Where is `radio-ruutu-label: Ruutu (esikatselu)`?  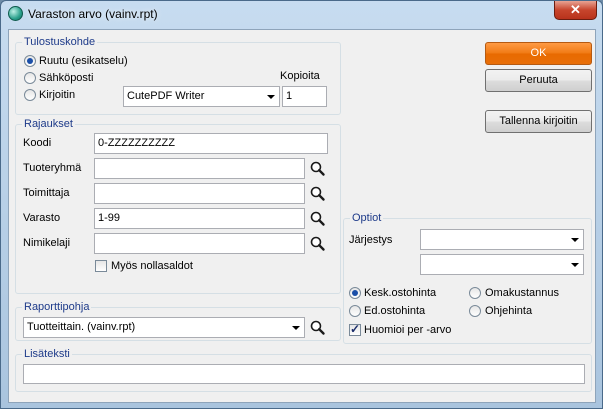
radio-ruutu-label: Ruutu (esikatselu) is located at coordinates (83, 61).